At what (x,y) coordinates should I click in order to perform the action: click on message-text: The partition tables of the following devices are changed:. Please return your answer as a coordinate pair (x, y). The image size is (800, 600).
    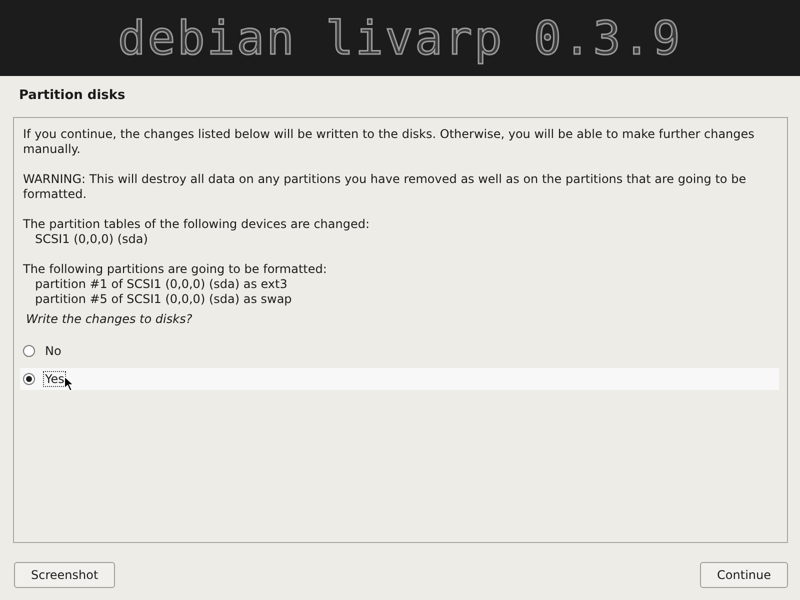
    Looking at the image, I should click on (197, 224).